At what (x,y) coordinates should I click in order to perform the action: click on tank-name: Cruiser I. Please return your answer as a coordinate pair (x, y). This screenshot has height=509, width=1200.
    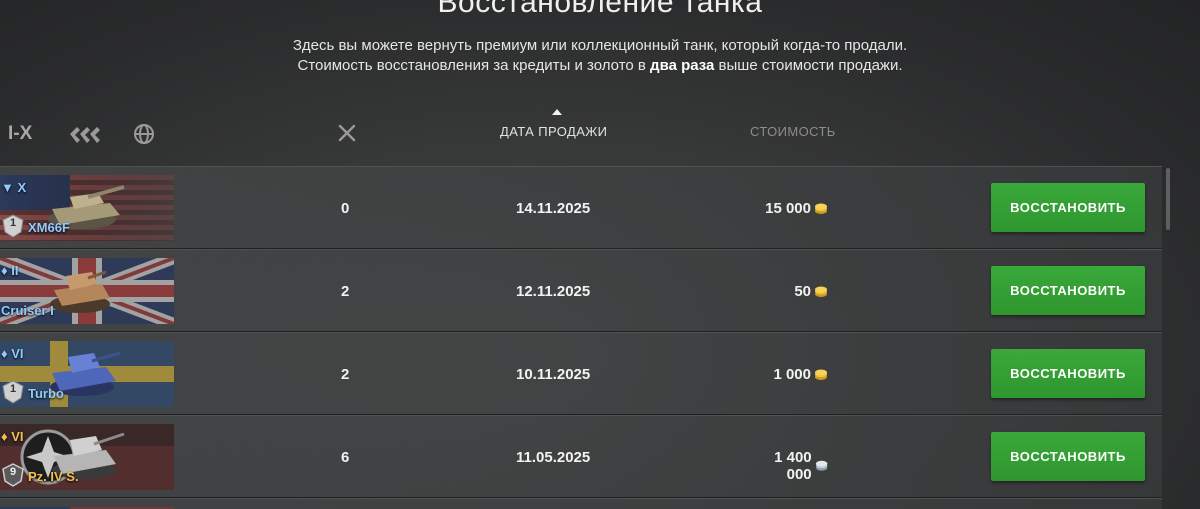
    Looking at the image, I should click on (27, 310).